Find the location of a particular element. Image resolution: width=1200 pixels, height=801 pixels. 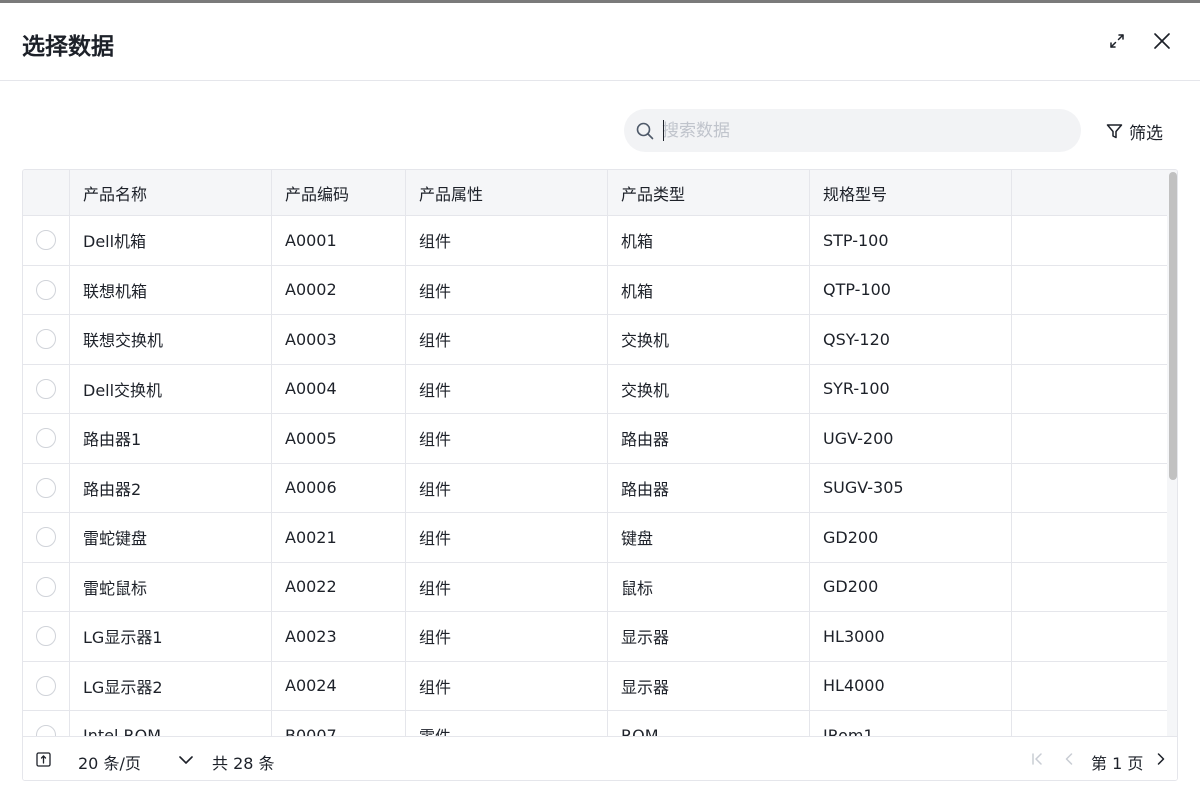

product-name-cell: 雷蛇鼠标 is located at coordinates (171, 586).